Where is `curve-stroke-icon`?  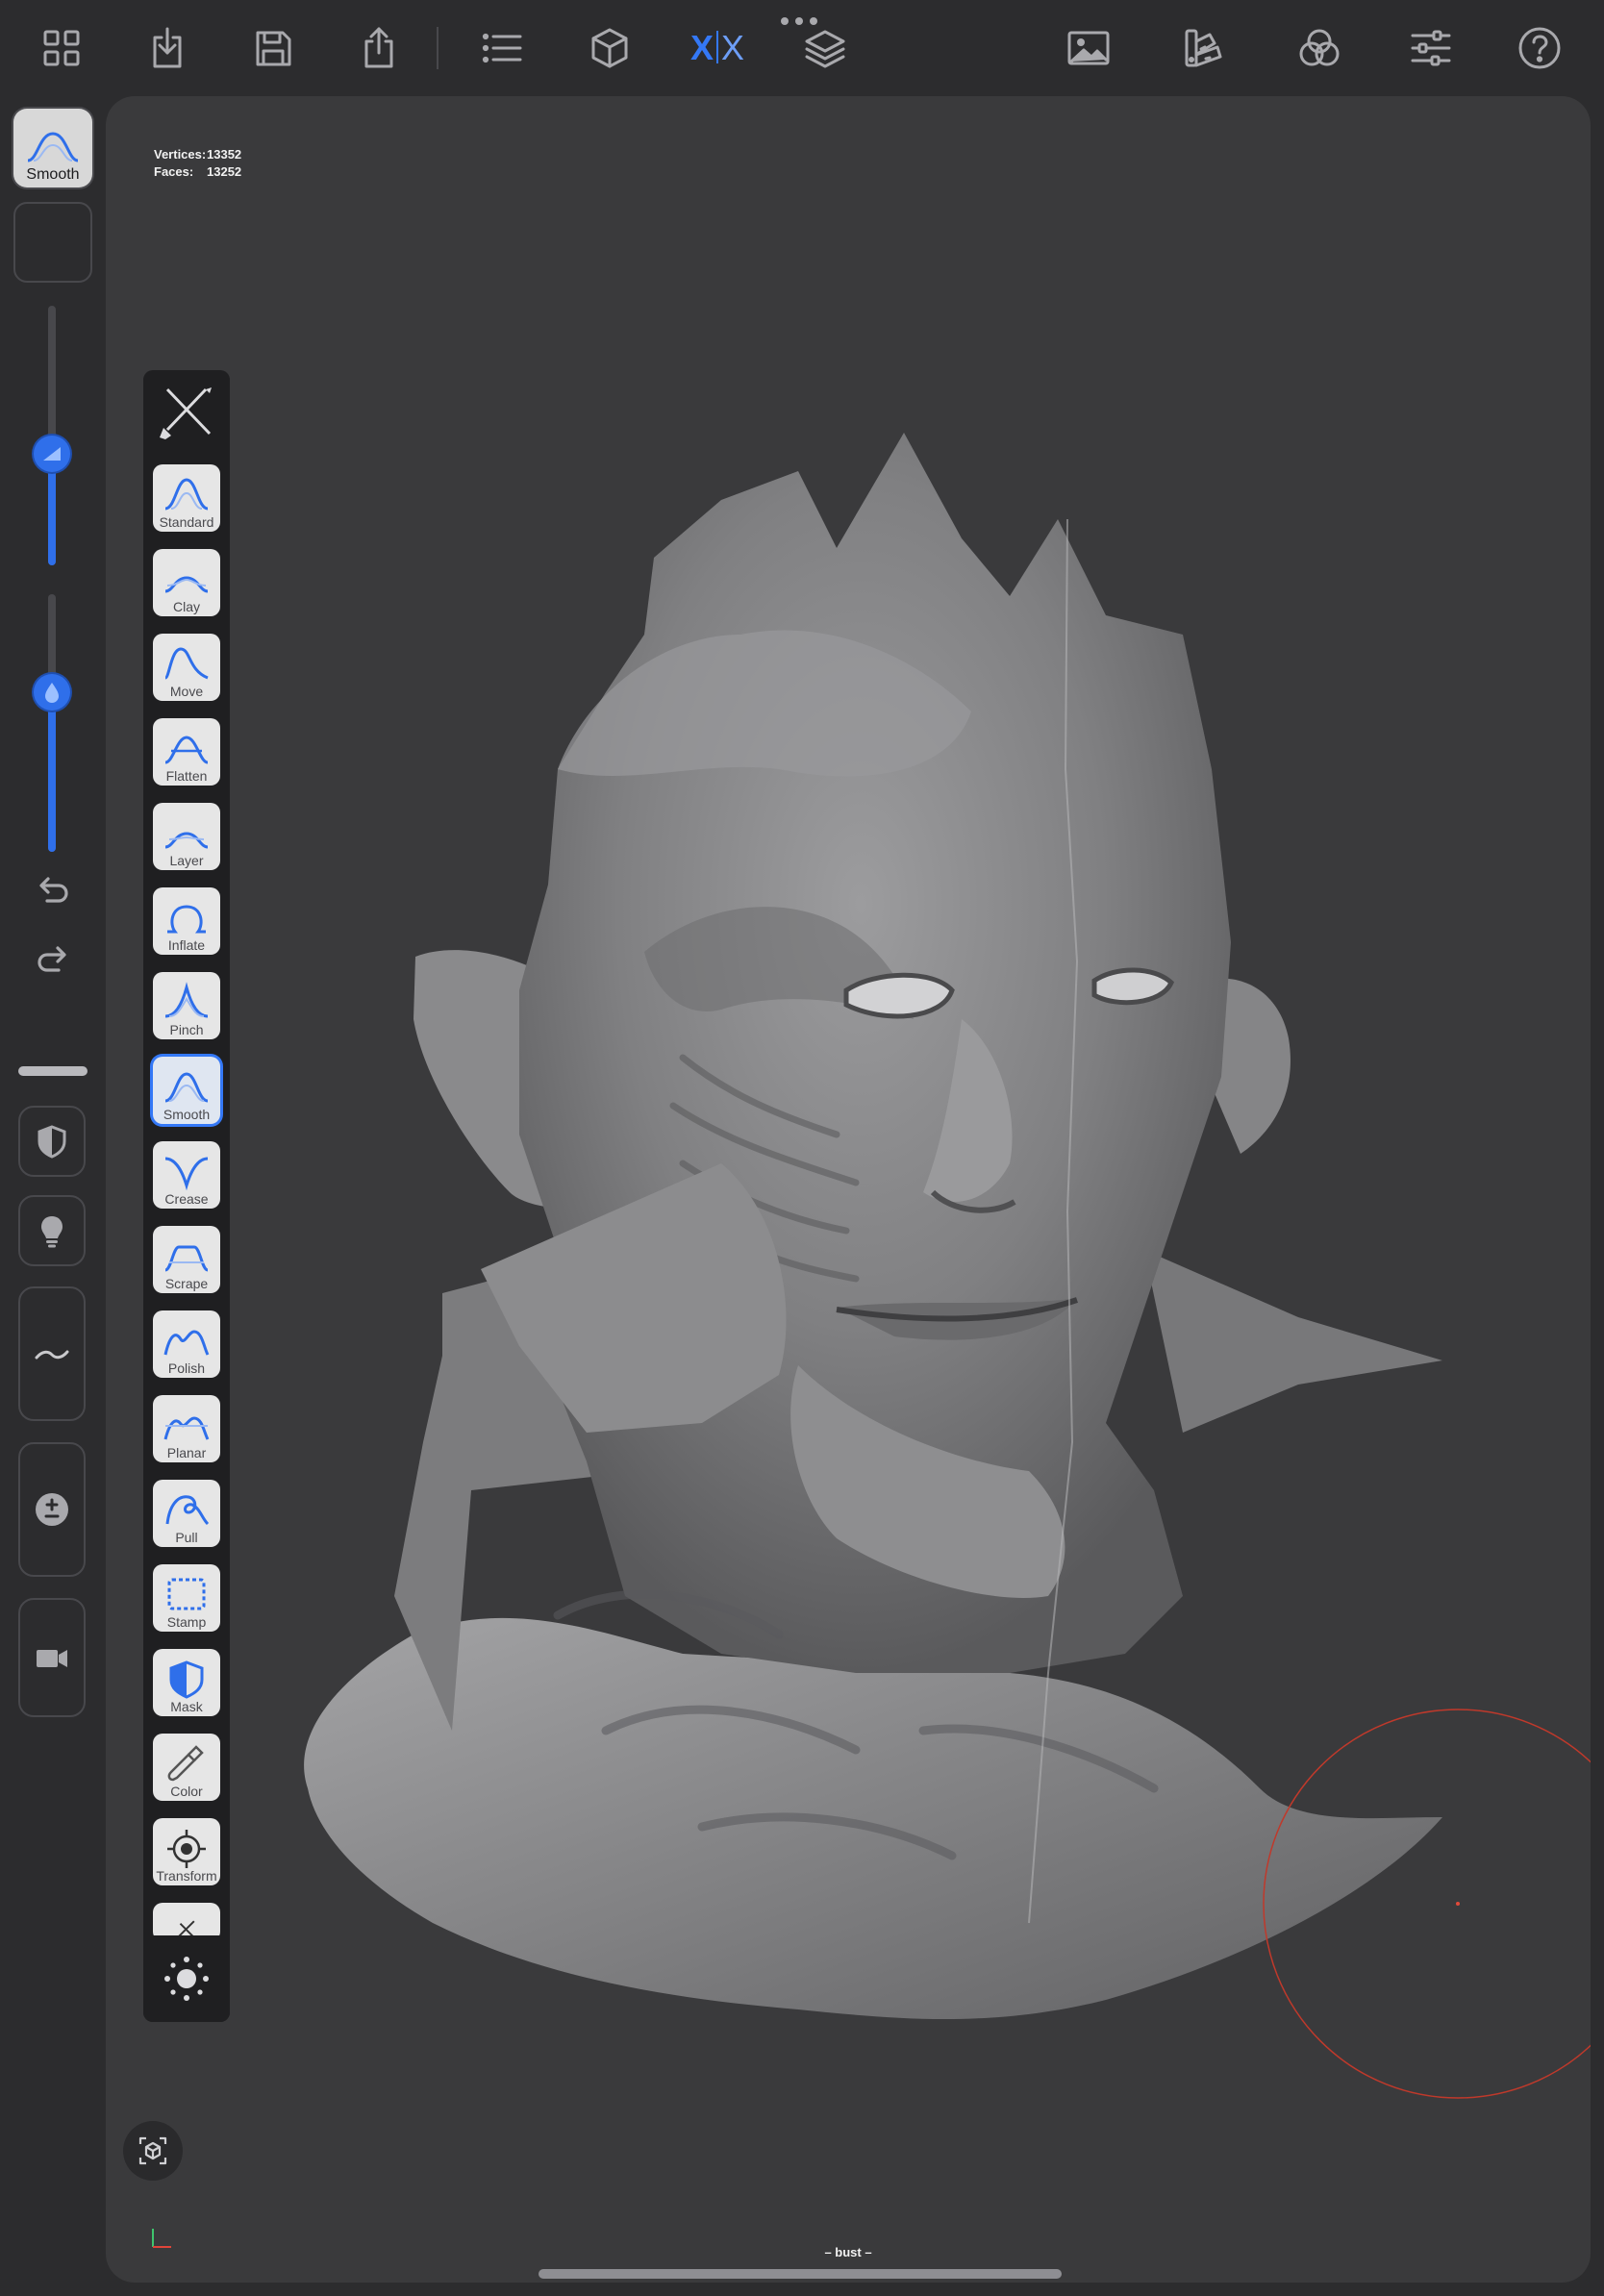 curve-stroke-icon is located at coordinates (52, 1355).